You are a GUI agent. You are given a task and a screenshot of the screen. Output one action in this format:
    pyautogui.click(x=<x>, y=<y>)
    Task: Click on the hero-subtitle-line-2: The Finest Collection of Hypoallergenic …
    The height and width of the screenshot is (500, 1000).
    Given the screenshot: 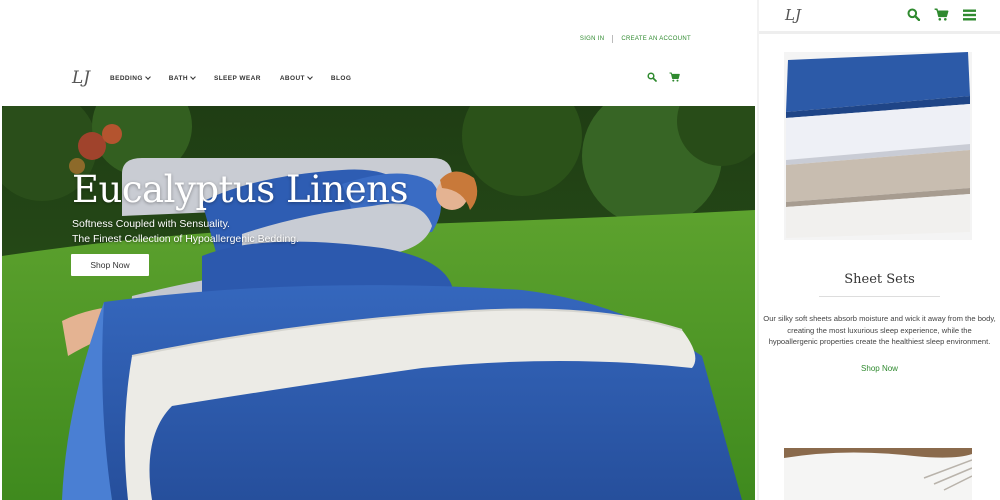 What is the action you would take?
    pyautogui.click(x=186, y=239)
    